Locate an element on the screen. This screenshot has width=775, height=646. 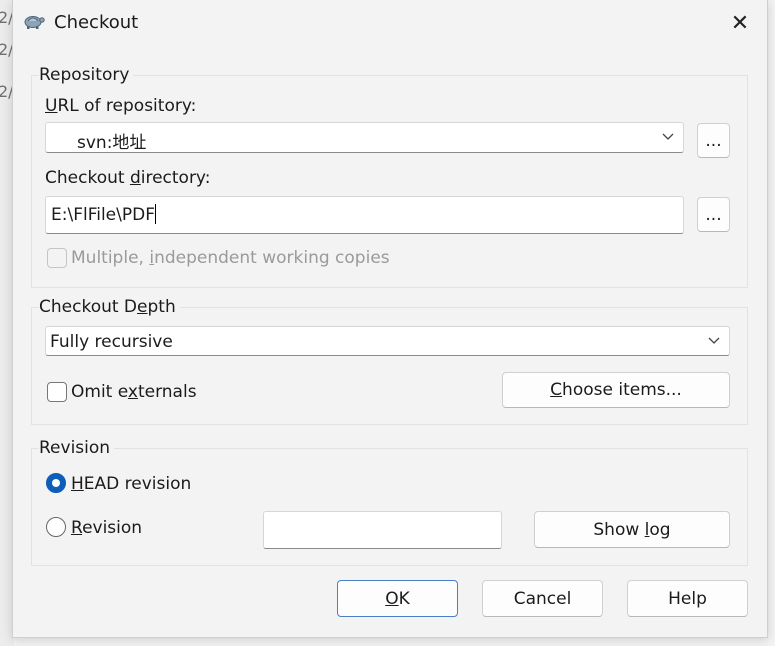
show-log-label: Show log is located at coordinates (632, 529).